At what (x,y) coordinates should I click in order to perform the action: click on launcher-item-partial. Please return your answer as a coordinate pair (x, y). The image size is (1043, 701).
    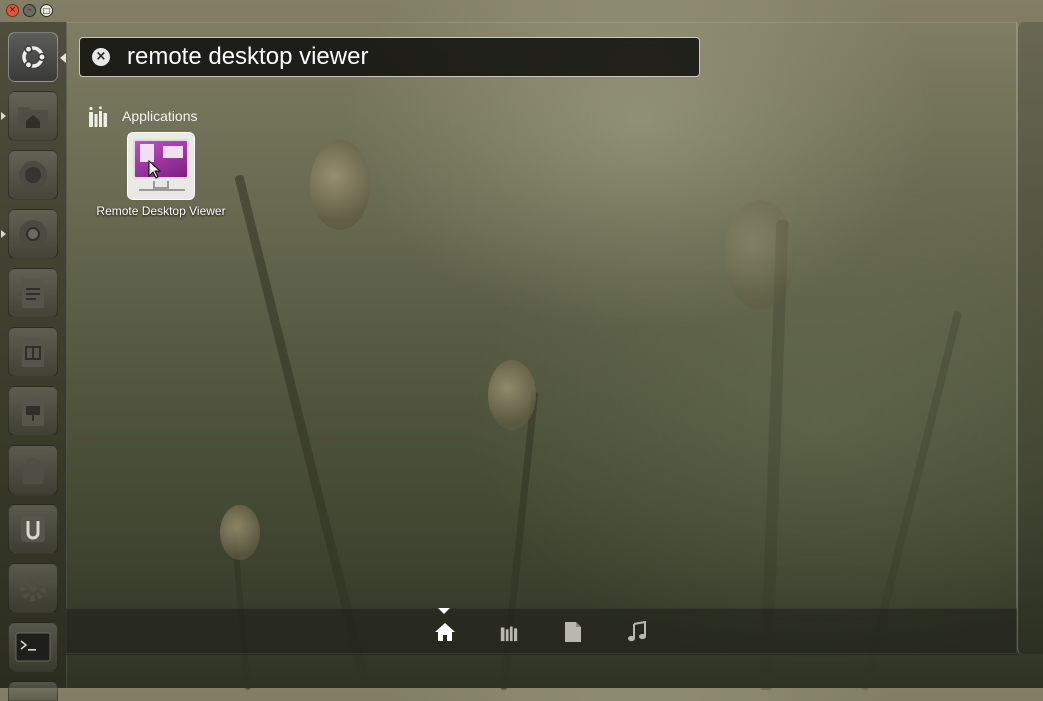
    Looking at the image, I should click on (33, 691).